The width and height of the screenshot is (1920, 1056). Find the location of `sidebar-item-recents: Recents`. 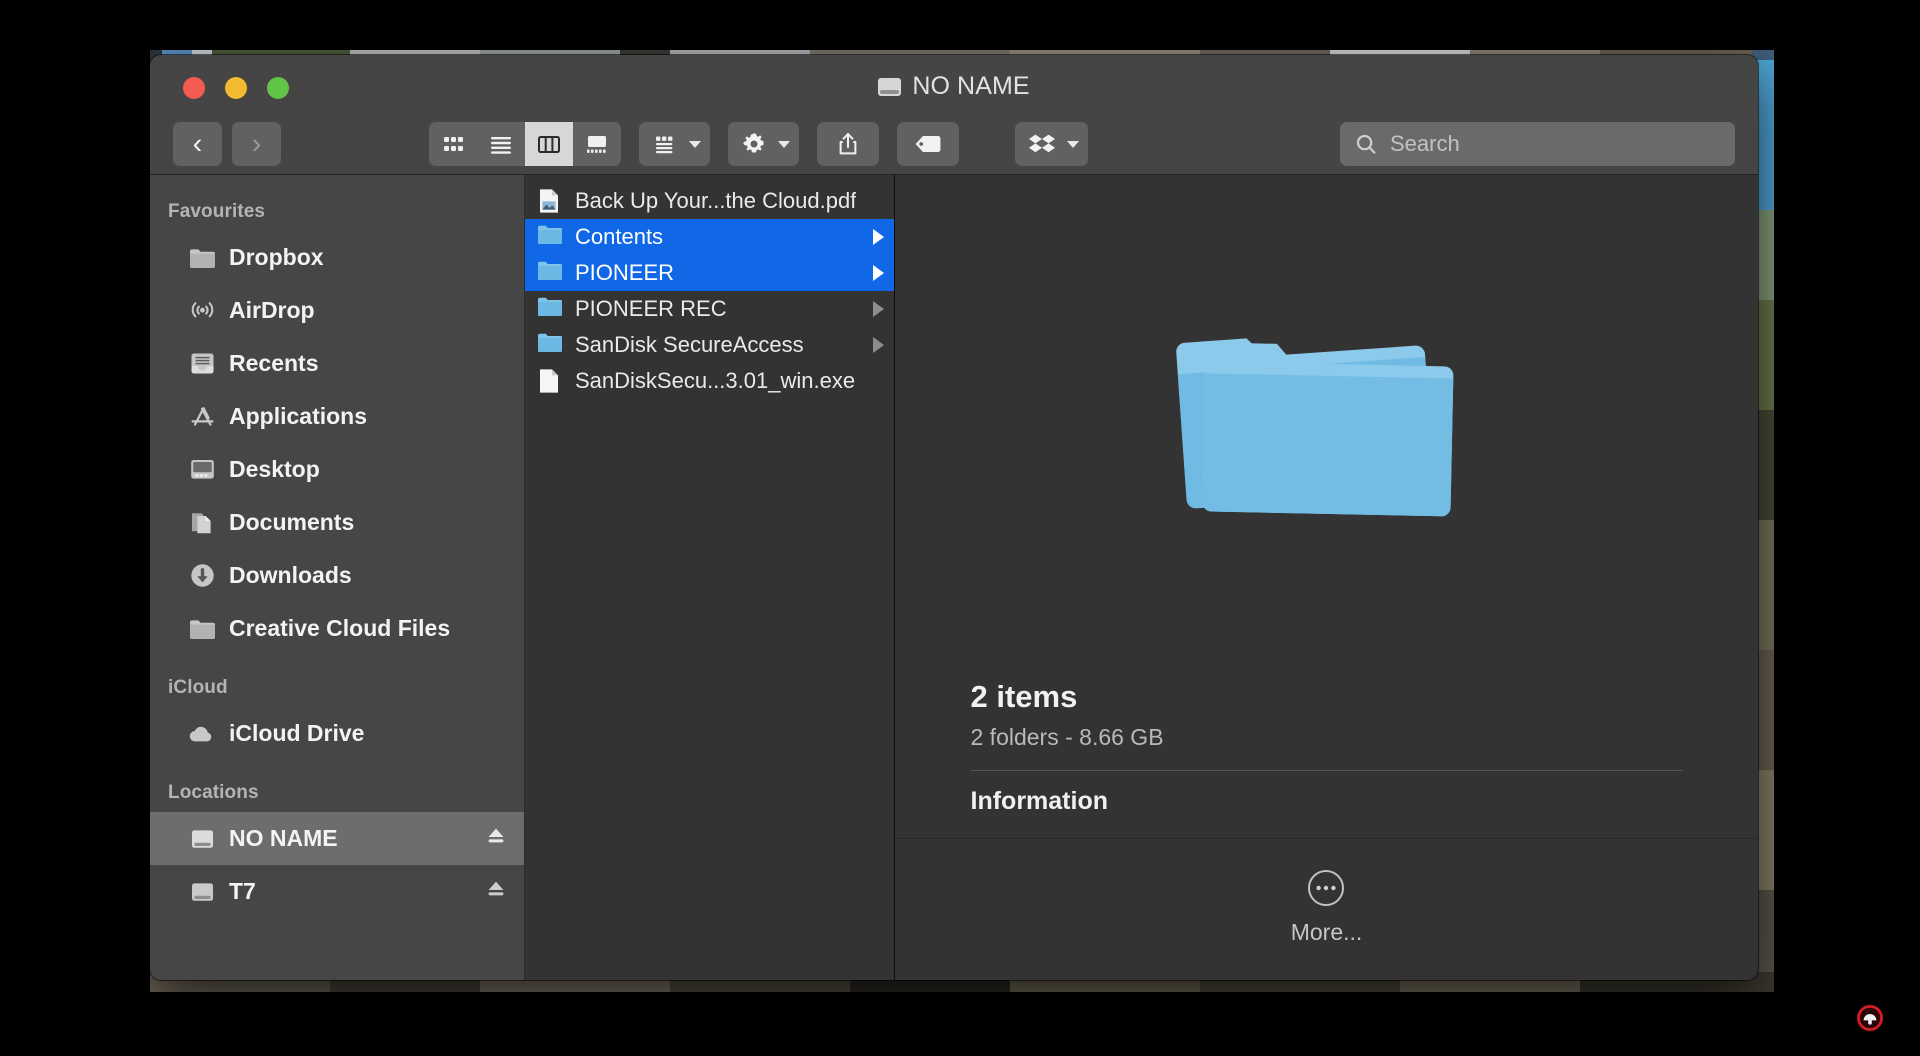

sidebar-item-recents: Recents is located at coordinates (337, 363).